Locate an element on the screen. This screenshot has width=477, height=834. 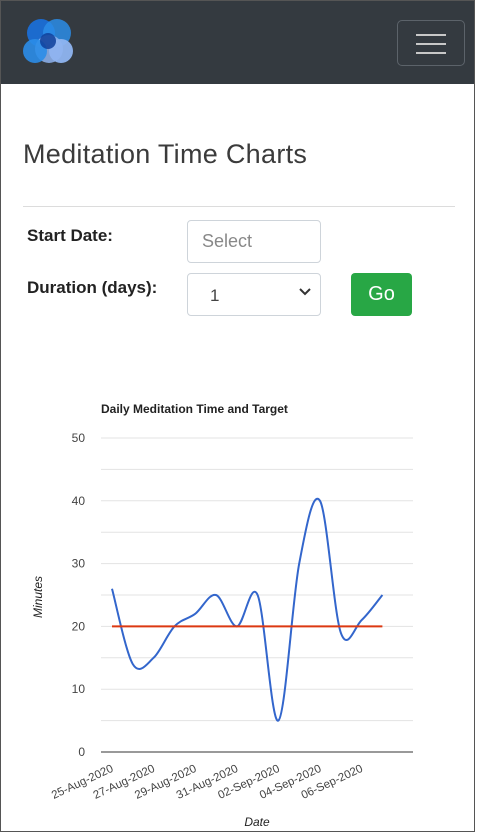
duration-label: Duration (days): is located at coordinates (92, 287).